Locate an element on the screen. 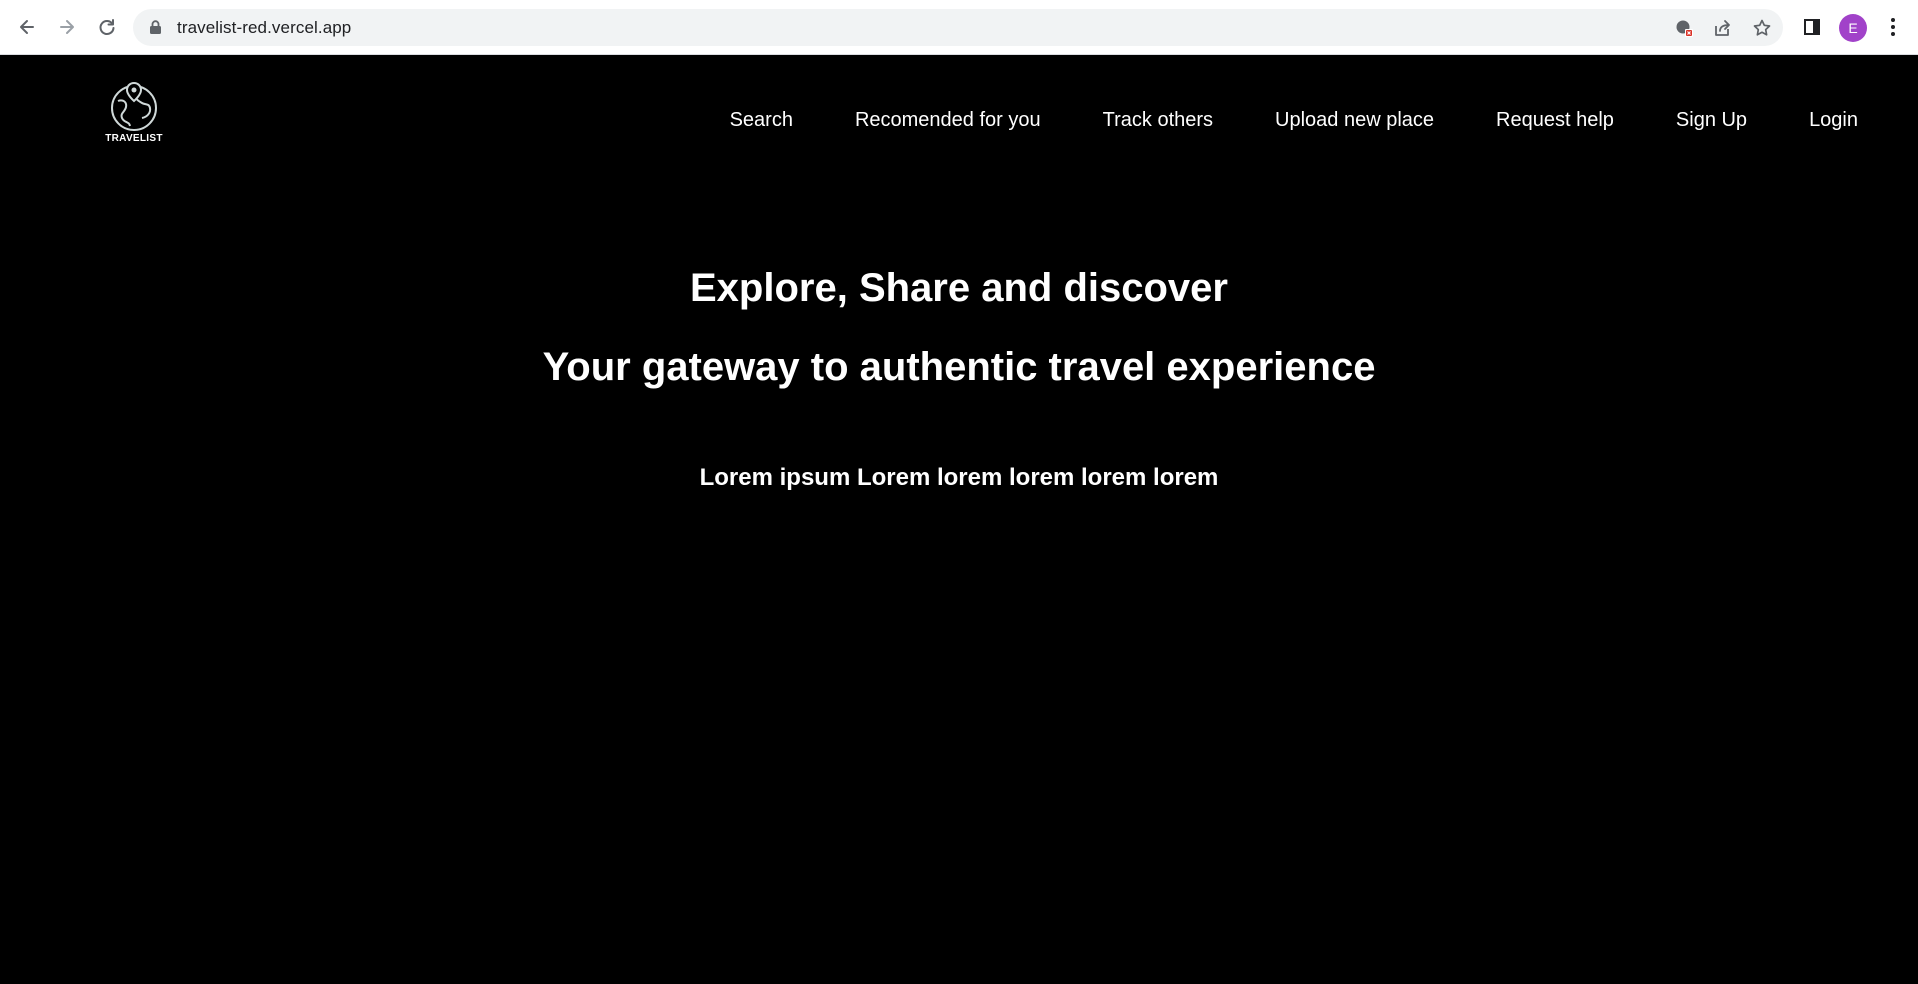  nav-track-others: Track others is located at coordinates (1158, 120).